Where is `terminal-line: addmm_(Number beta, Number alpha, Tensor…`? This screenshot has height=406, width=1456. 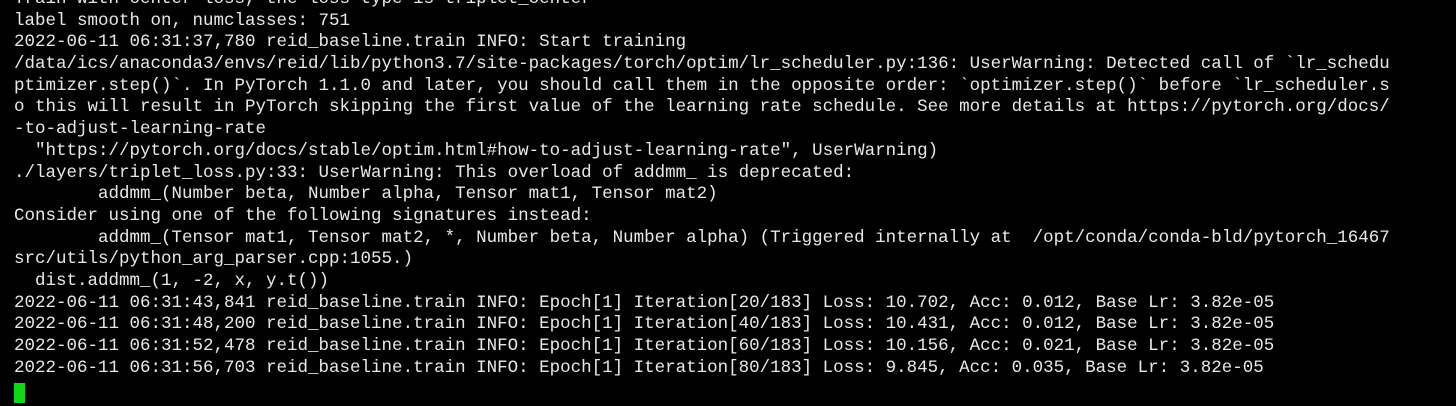
terminal-line: addmm_(Number beta, Number alpha, Tensor… is located at coordinates (366, 194).